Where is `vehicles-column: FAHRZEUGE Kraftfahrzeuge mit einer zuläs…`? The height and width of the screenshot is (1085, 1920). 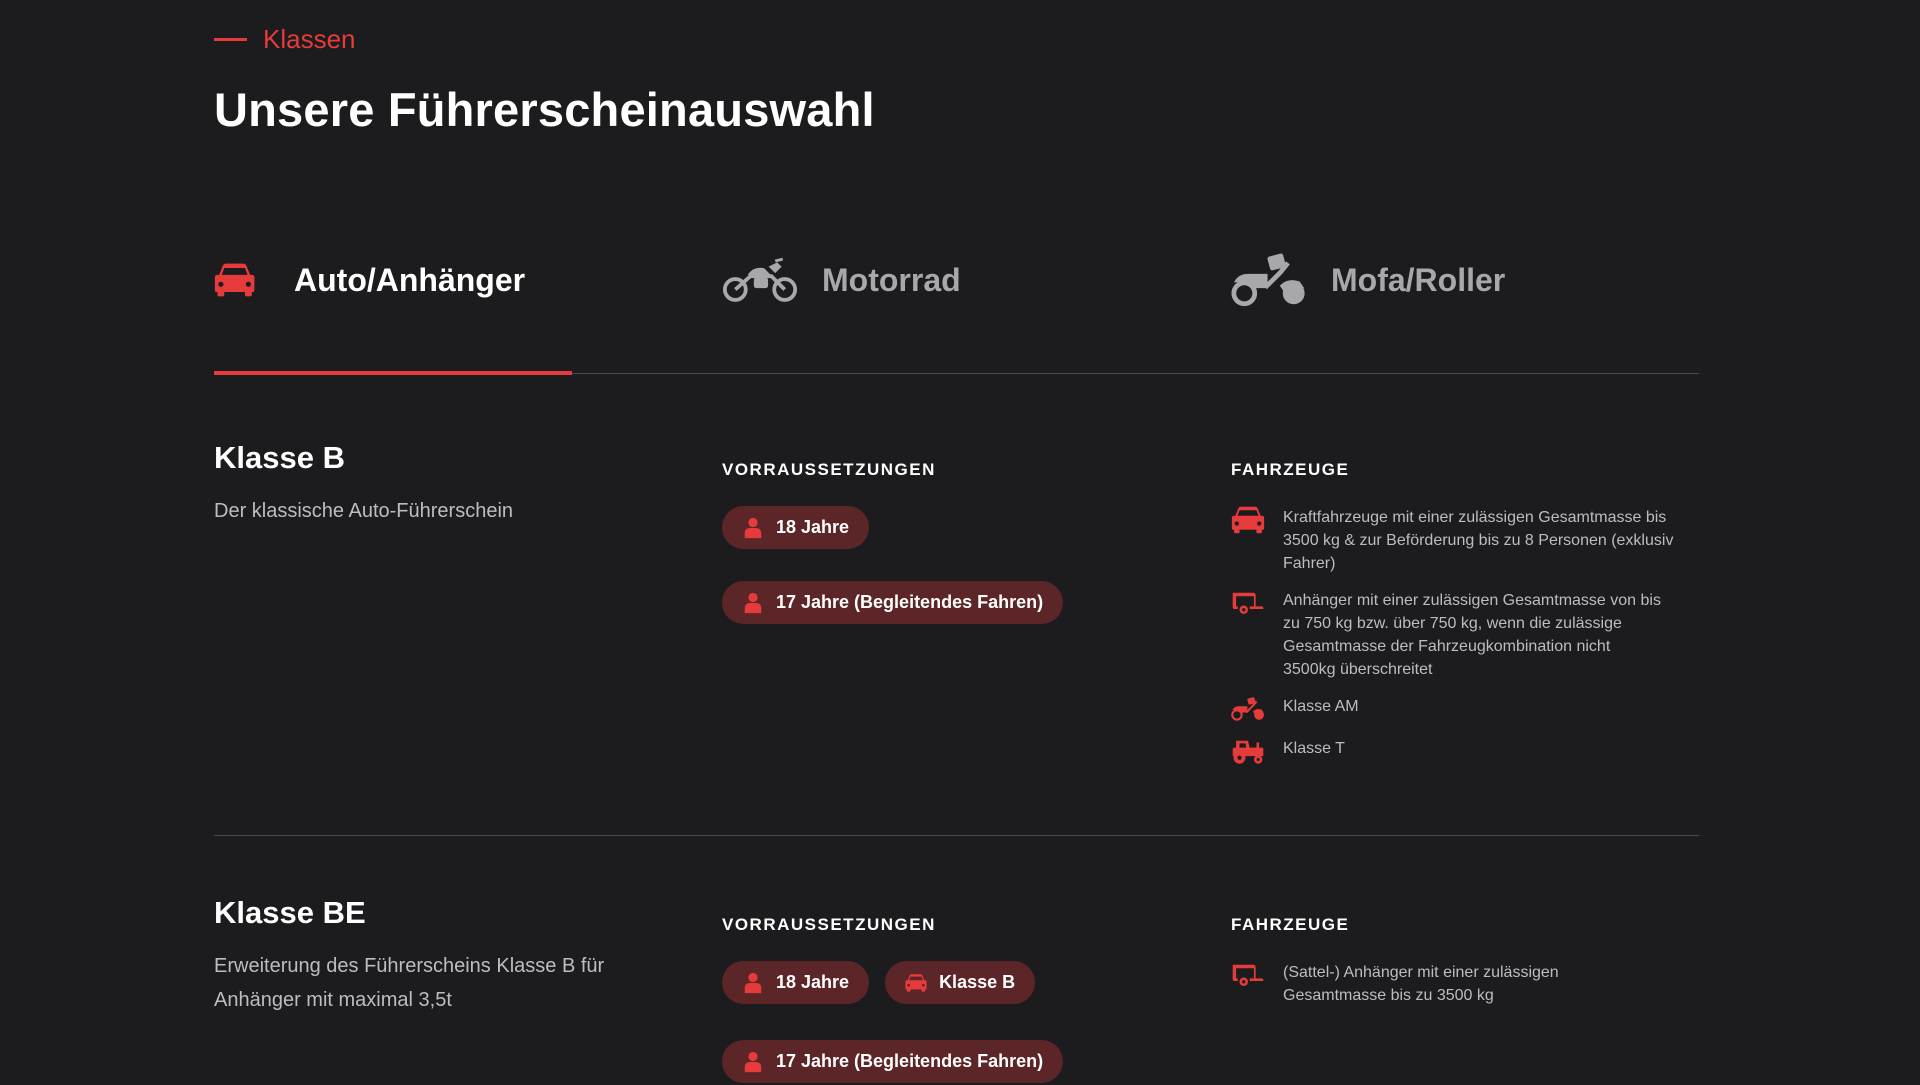
vehicles-column: FAHRZEUGE Kraftfahrzeuge mit einer zuläs… is located at coordinates (1466, 609).